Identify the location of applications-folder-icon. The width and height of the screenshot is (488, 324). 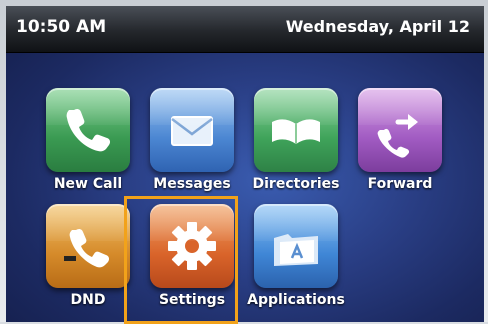
(296, 250).